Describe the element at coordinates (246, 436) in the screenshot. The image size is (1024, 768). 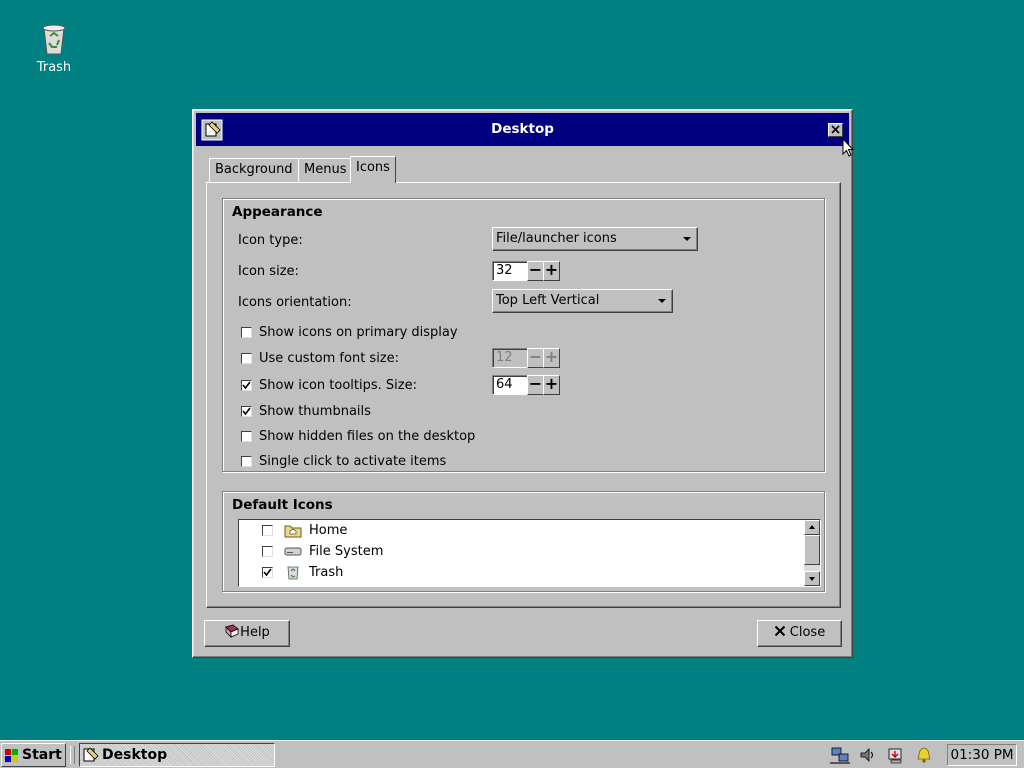
I see `hidden-files-checkbox` at that location.